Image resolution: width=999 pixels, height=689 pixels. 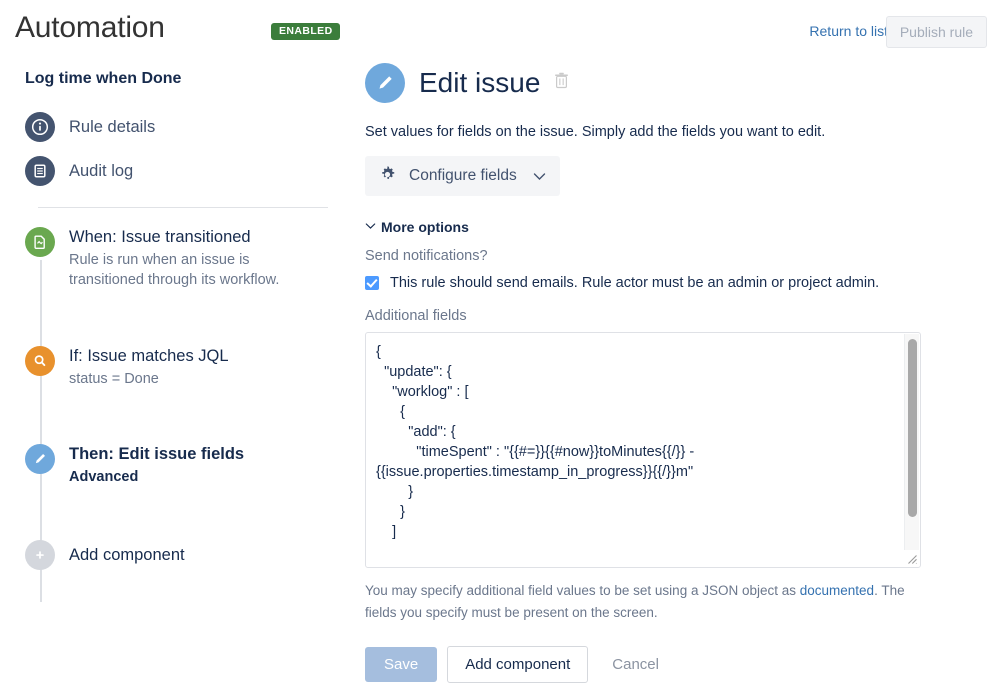 What do you see at coordinates (104, 477) in the screenshot?
I see `component-subtitle: Advanced` at bounding box center [104, 477].